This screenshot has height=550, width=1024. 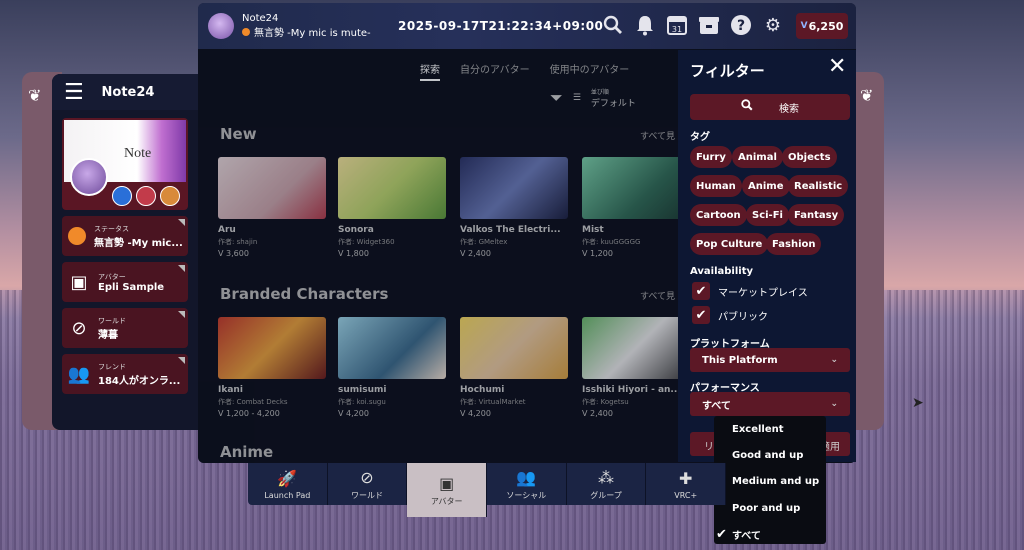 I want to click on performance-option-all: ✔ すべて, so click(x=770, y=535).